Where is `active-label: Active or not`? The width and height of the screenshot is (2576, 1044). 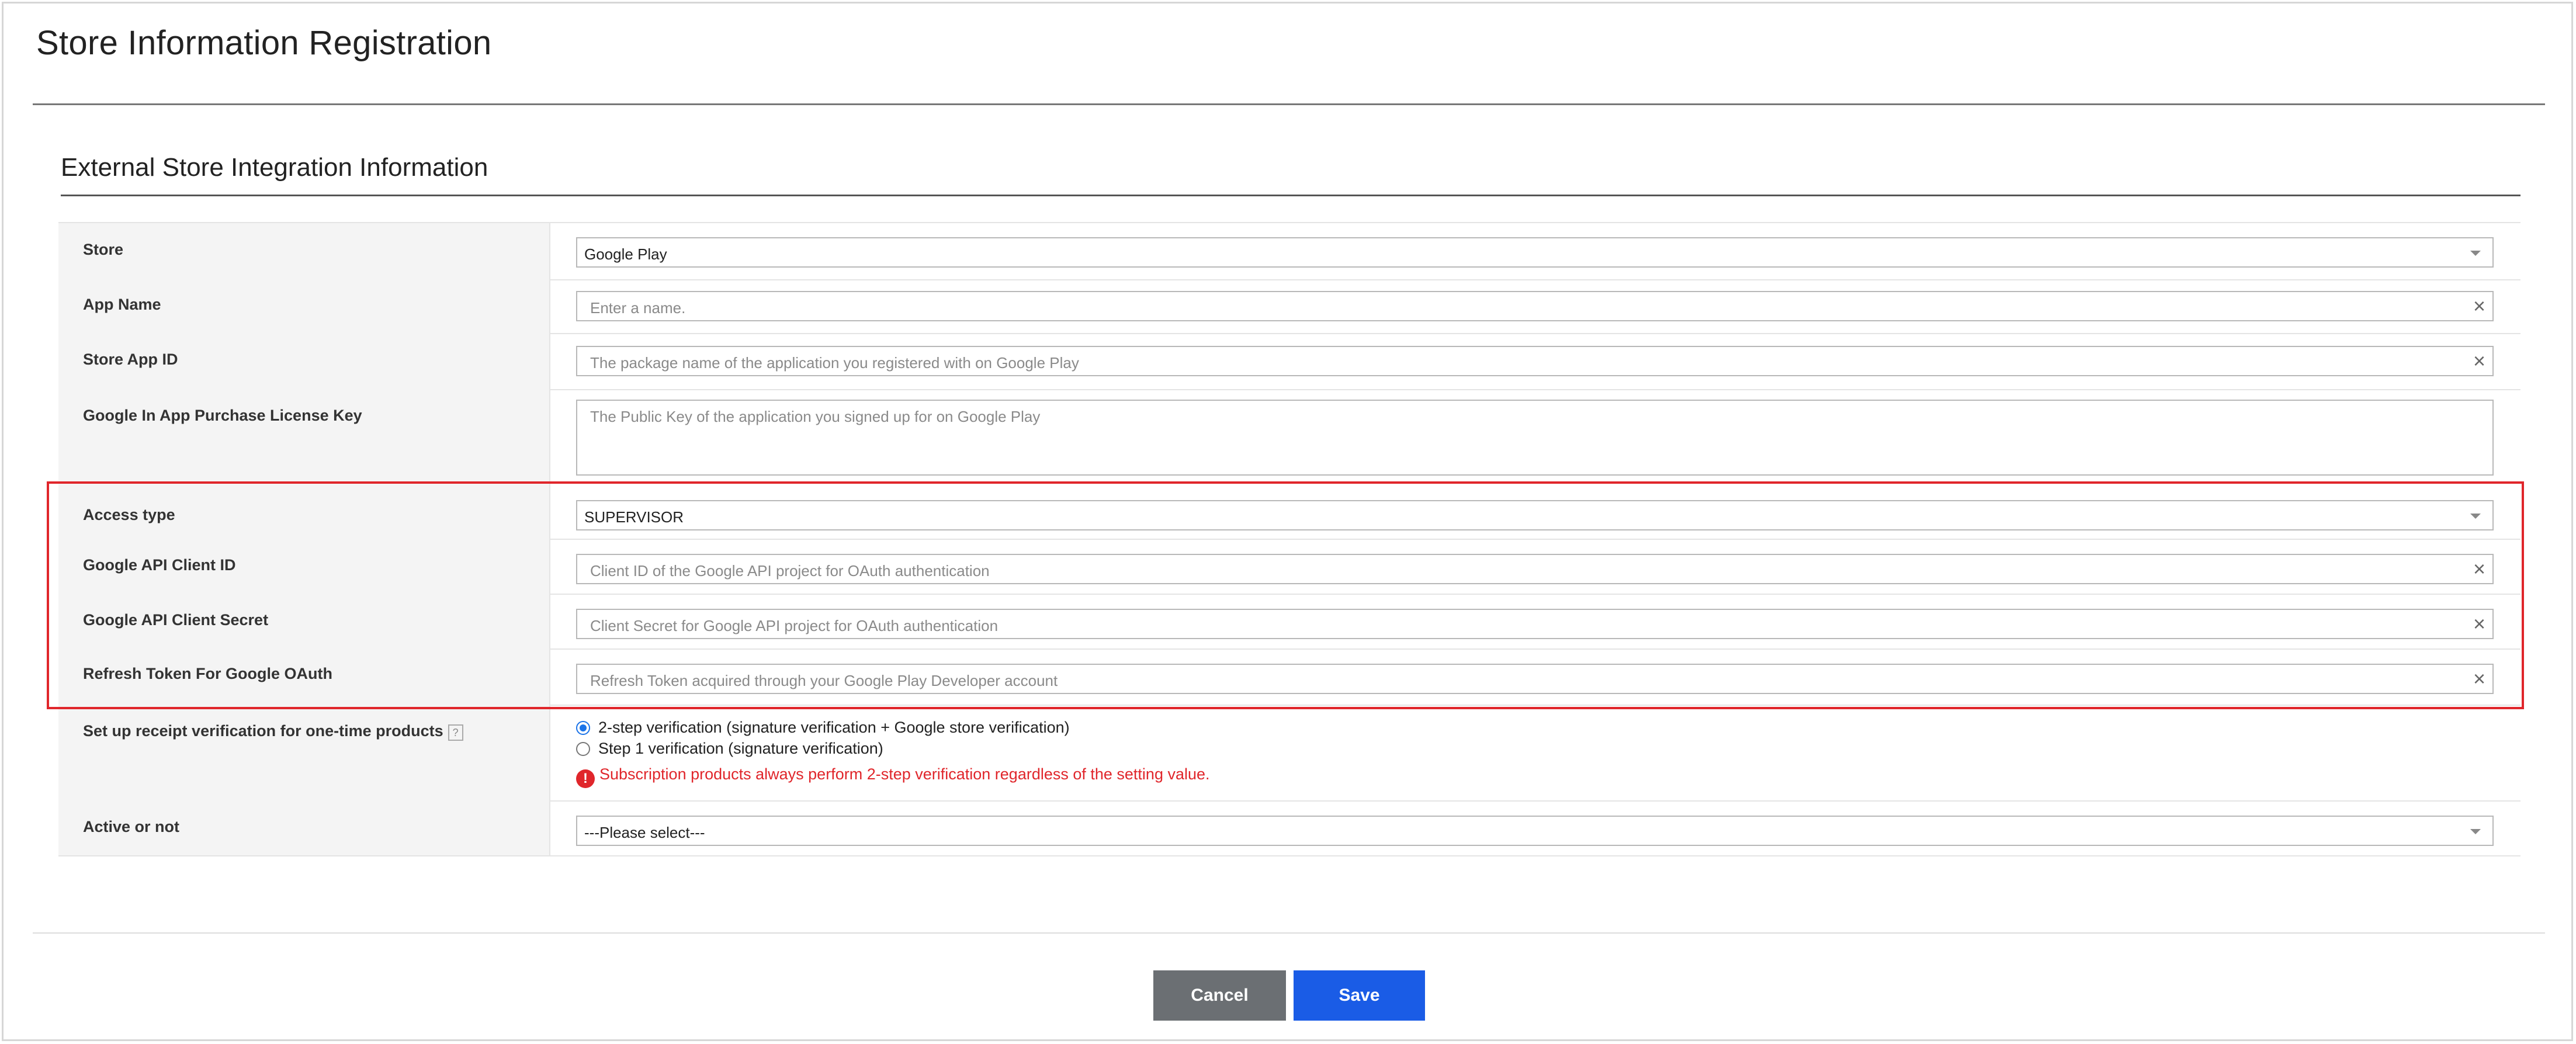 active-label: Active or not is located at coordinates (131, 826).